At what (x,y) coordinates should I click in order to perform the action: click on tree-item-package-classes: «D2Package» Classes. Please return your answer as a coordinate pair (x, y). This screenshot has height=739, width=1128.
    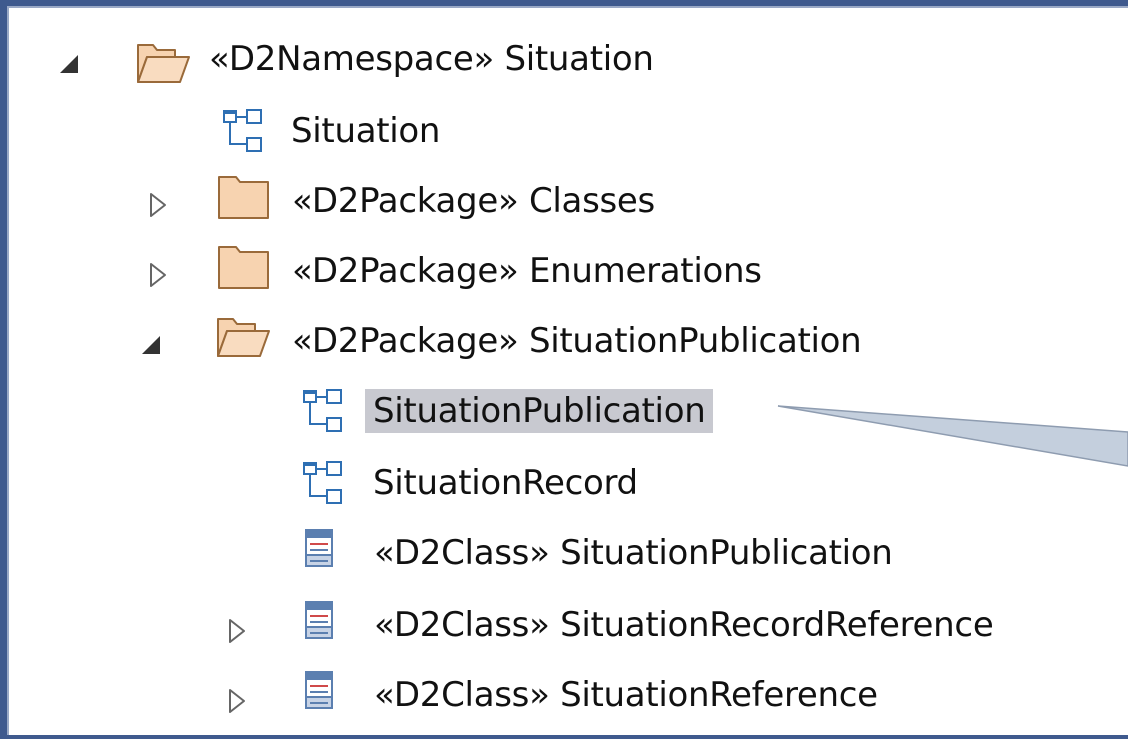
    Looking at the image, I should click on (473, 201).